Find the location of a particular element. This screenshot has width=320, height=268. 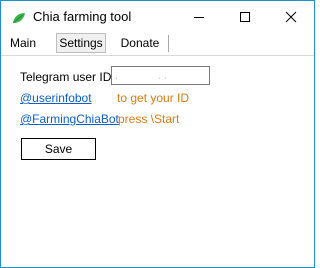

telegram-id-input is located at coordinates (160, 75).